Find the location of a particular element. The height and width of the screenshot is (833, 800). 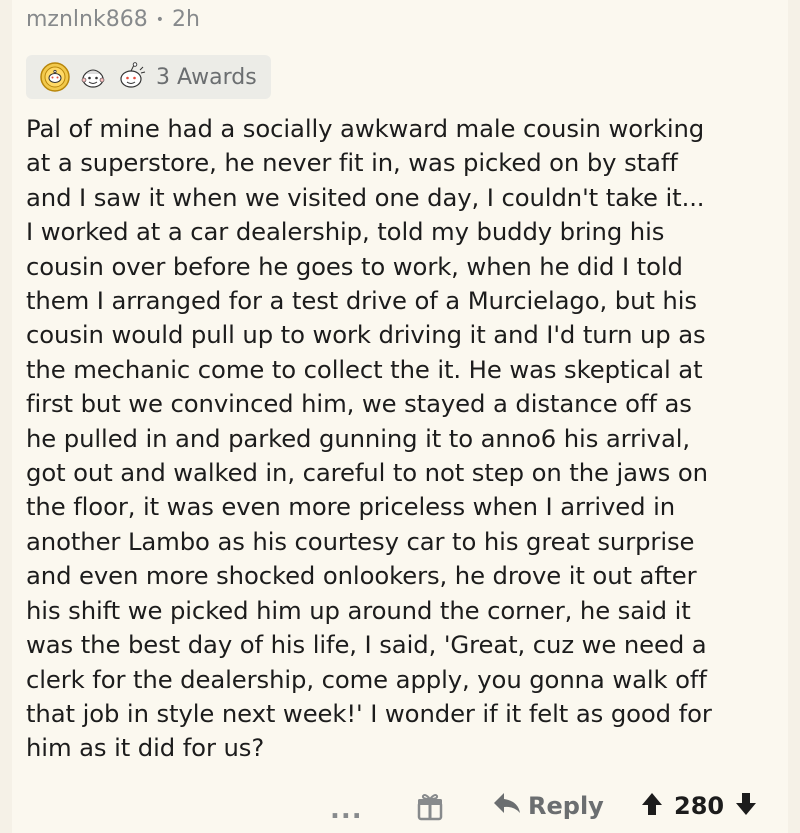

vote-controls: 280 is located at coordinates (699, 806).